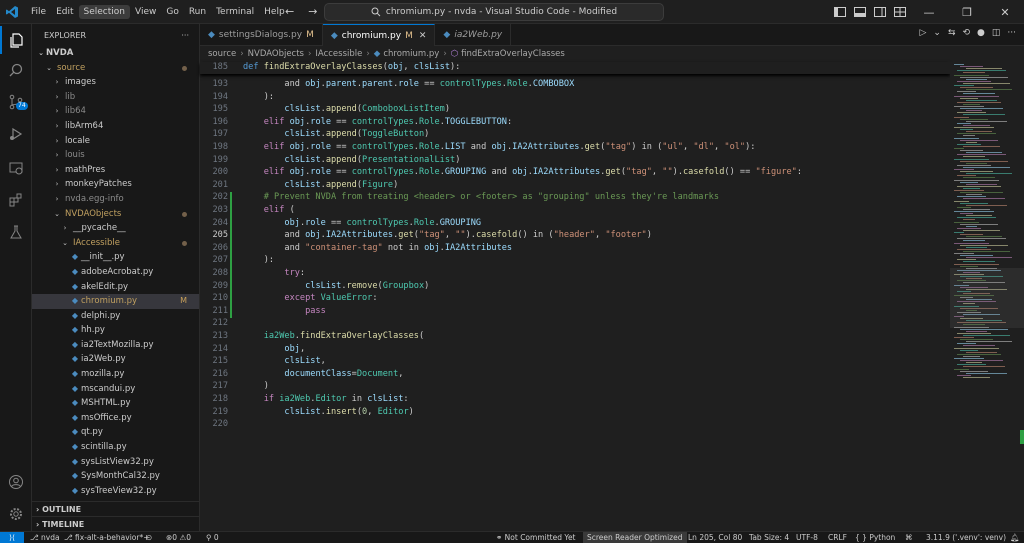  Describe the element at coordinates (145, 12) in the screenshot. I see `menu-view: View` at that location.